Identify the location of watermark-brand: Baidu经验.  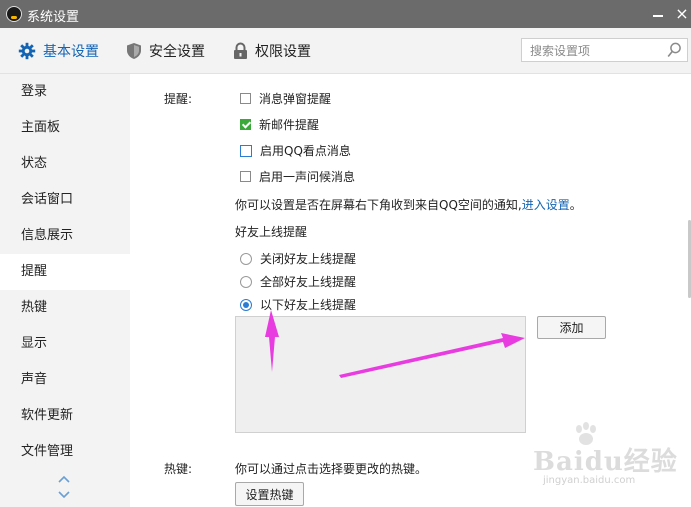
(605, 462).